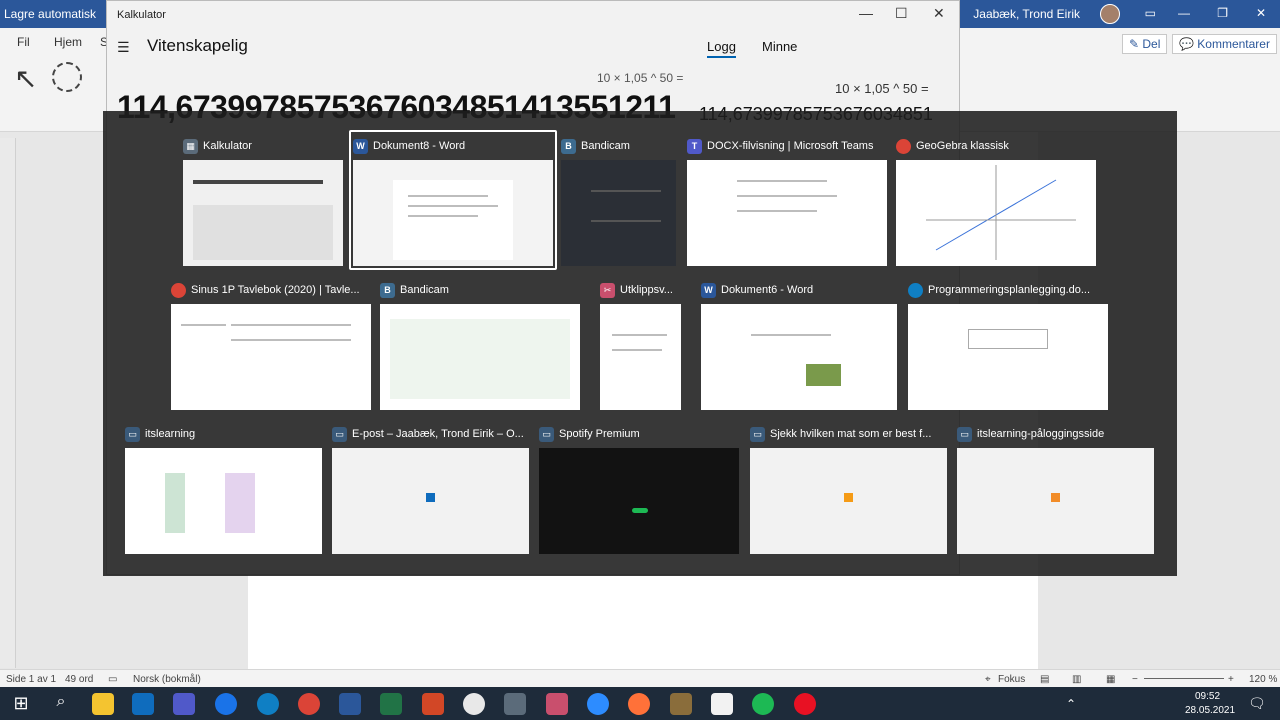 The height and width of the screenshot is (720, 1280). What do you see at coordinates (598, 704) in the screenshot?
I see `zoom-icon` at bounding box center [598, 704].